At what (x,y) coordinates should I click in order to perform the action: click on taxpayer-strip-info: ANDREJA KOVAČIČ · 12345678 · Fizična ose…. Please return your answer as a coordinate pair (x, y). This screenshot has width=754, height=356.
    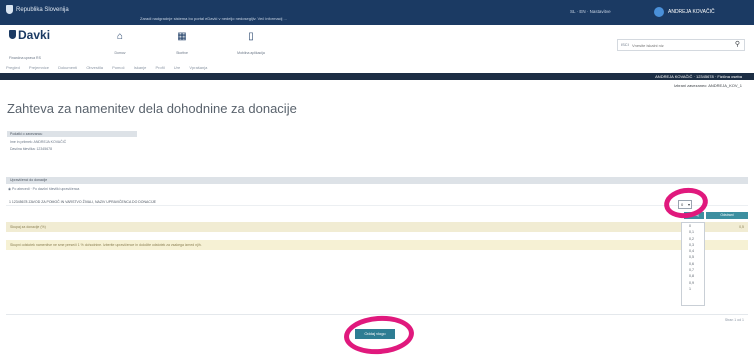
    Looking at the image, I should click on (698, 76).